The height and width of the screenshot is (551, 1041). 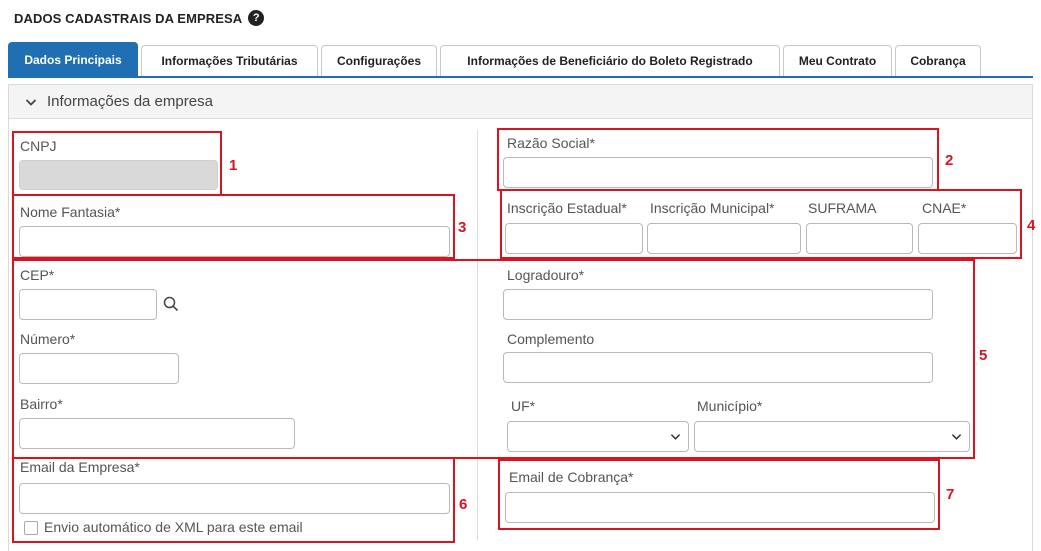 I want to click on section-header: Informações da empresa, so click(x=520, y=102).